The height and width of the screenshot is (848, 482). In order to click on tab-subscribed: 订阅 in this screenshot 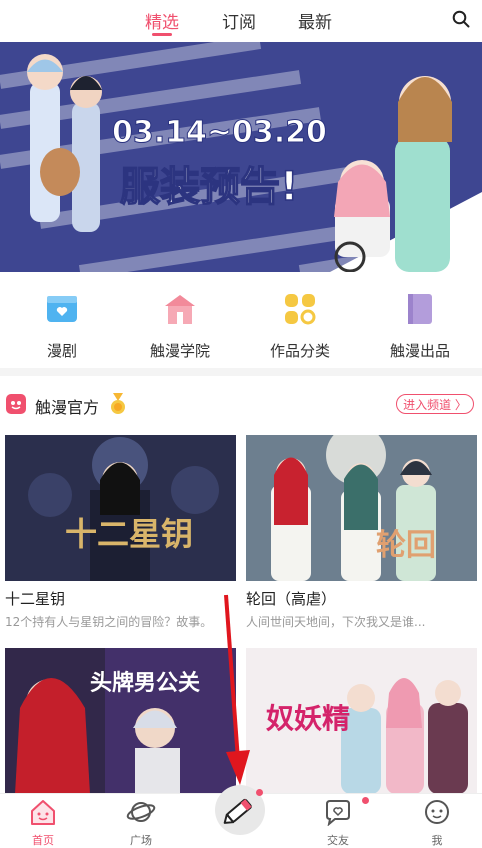, I will do `click(239, 20)`.